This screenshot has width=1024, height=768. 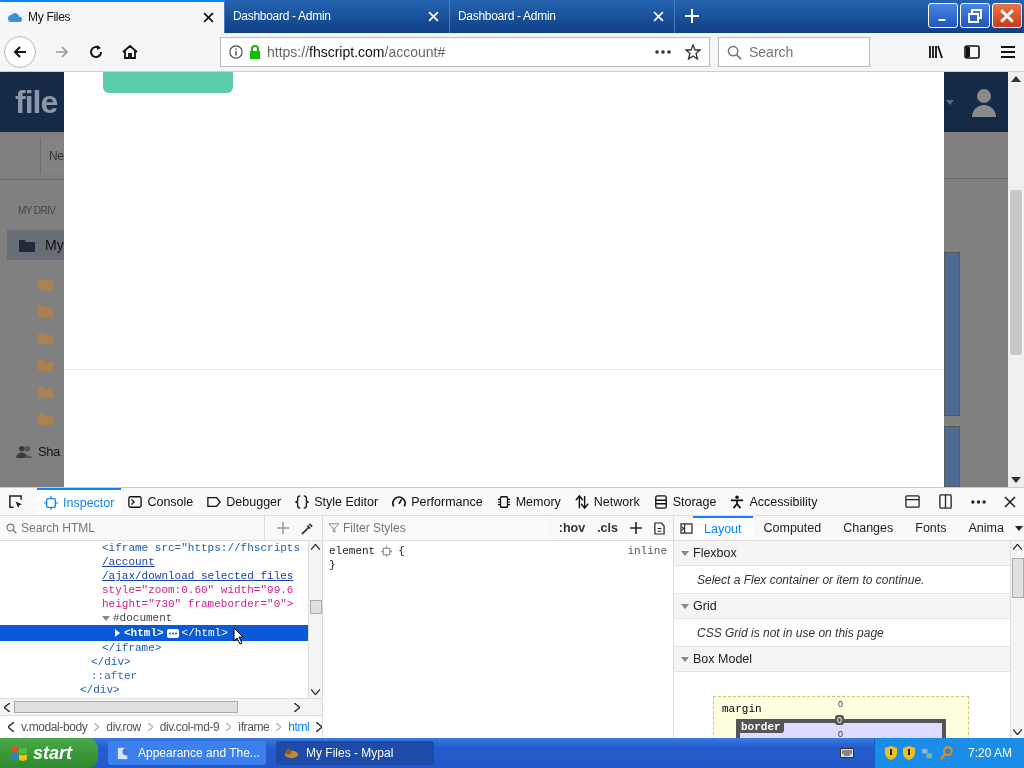 I want to click on taskbar-button: My Files - Mypal, so click(x=355, y=753).